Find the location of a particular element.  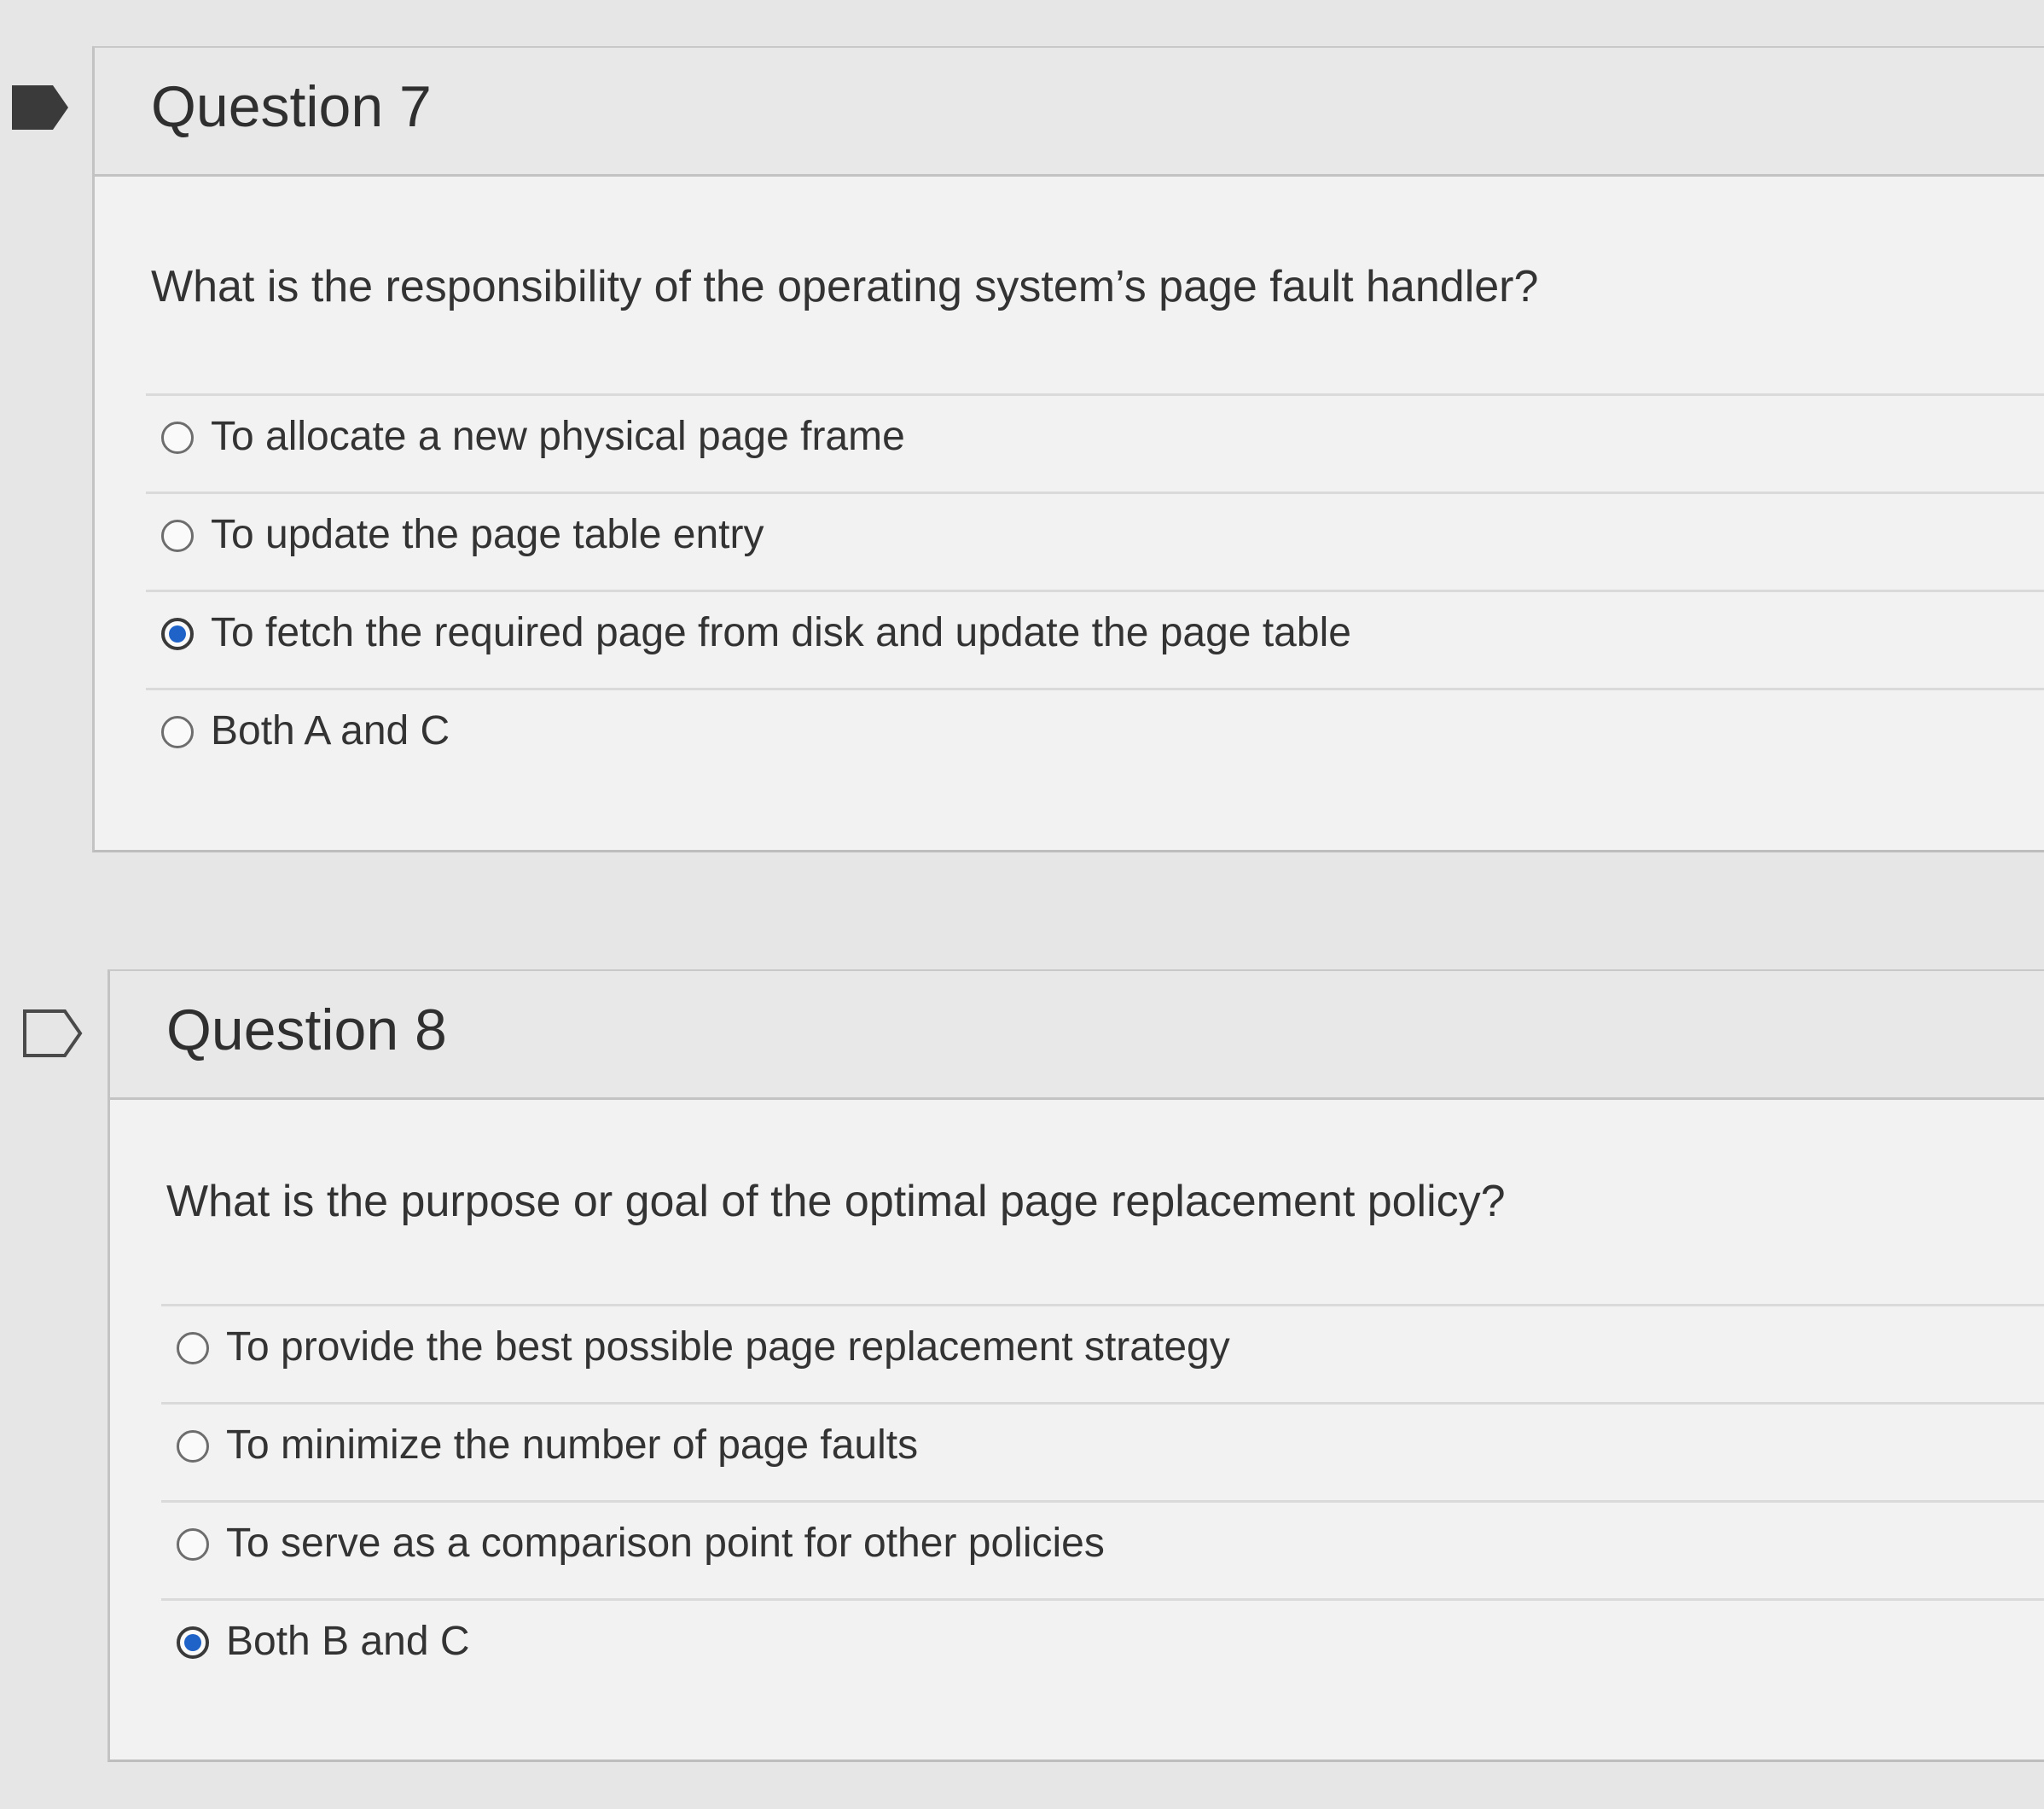

answer-option-b: To update the page table entry is located at coordinates (1095, 542).